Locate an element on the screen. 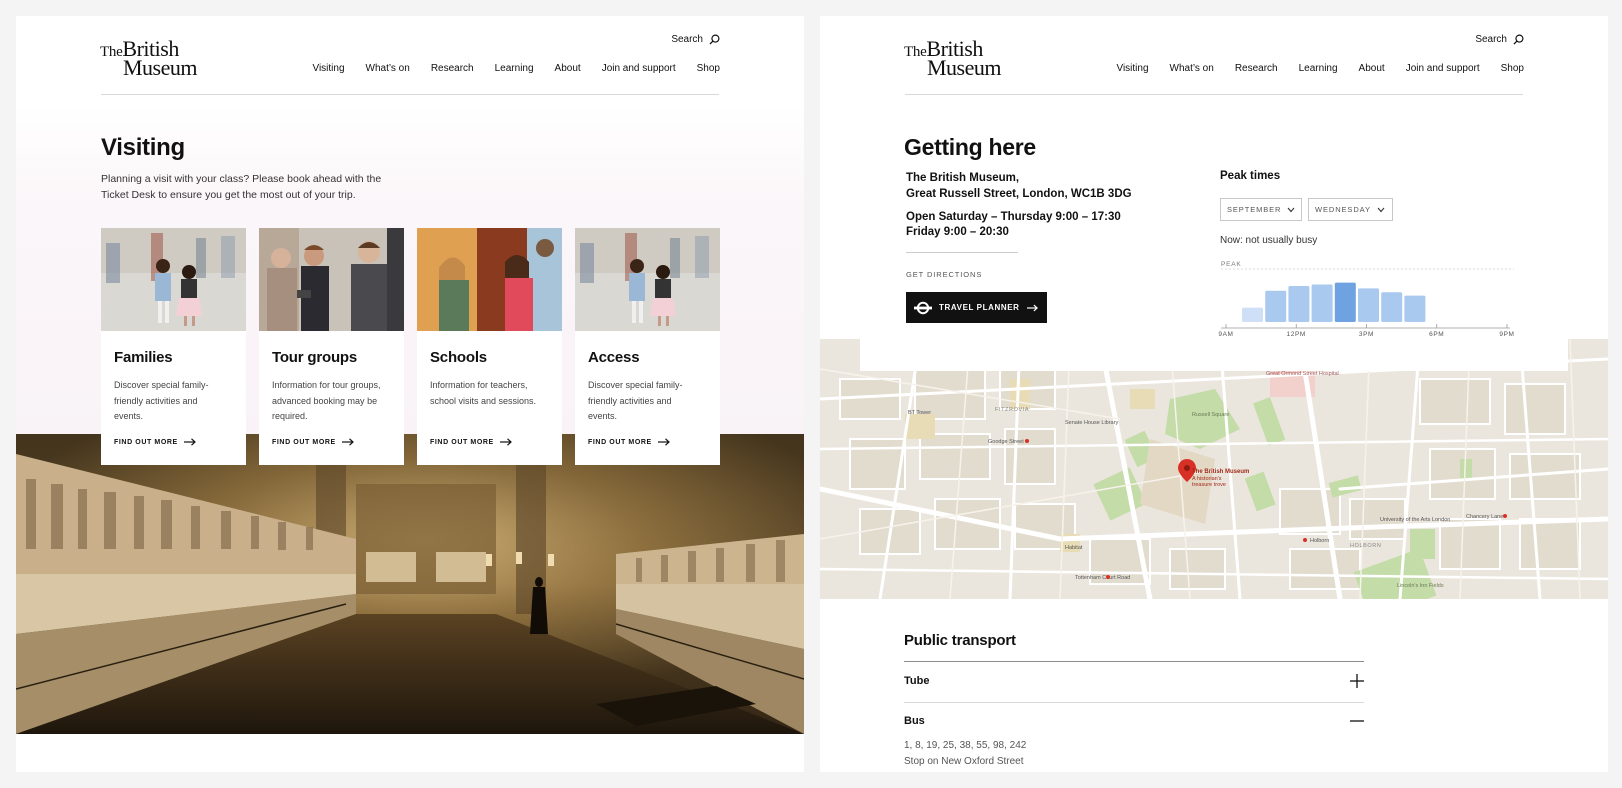 The height and width of the screenshot is (788, 1622). public-transport-title: Public transport is located at coordinates (960, 640).